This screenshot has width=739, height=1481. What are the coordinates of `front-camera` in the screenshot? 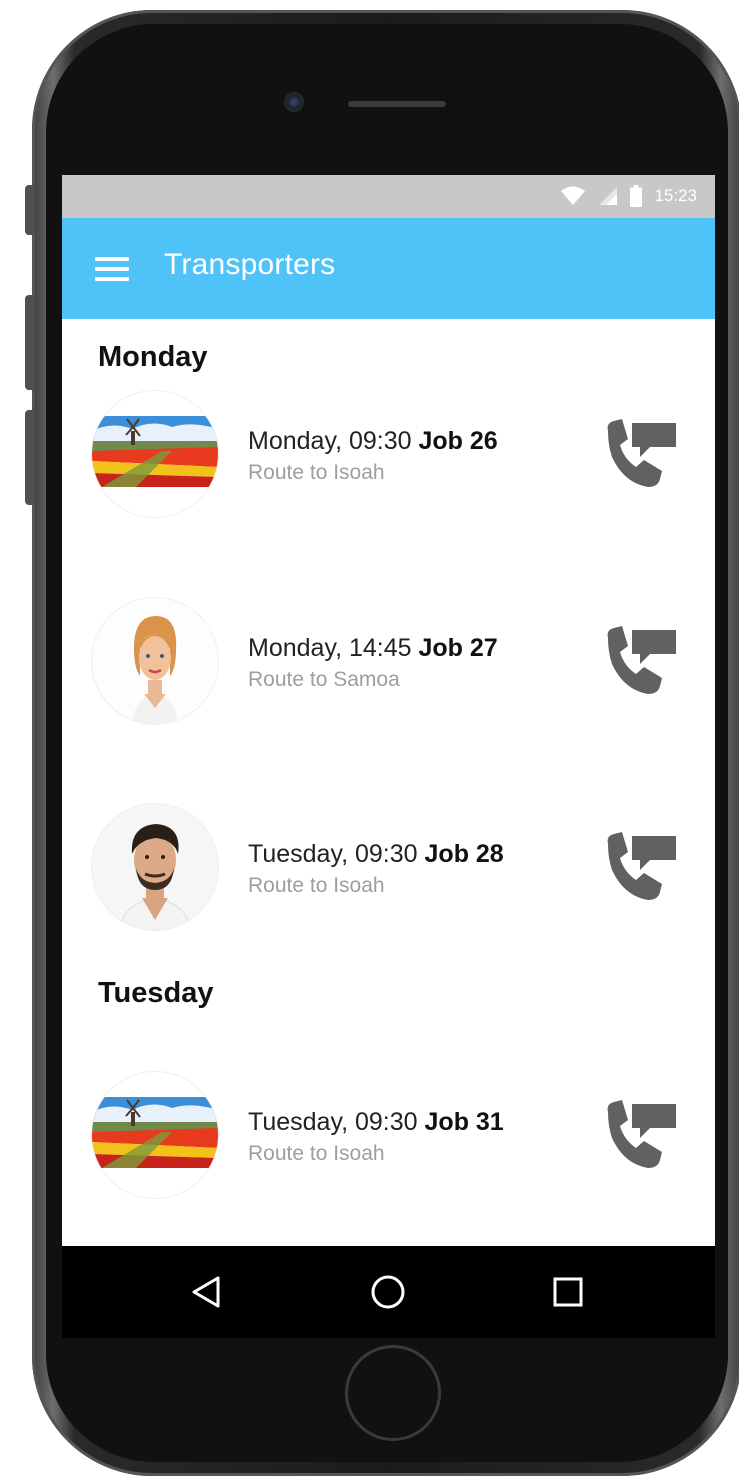 It's located at (294, 102).